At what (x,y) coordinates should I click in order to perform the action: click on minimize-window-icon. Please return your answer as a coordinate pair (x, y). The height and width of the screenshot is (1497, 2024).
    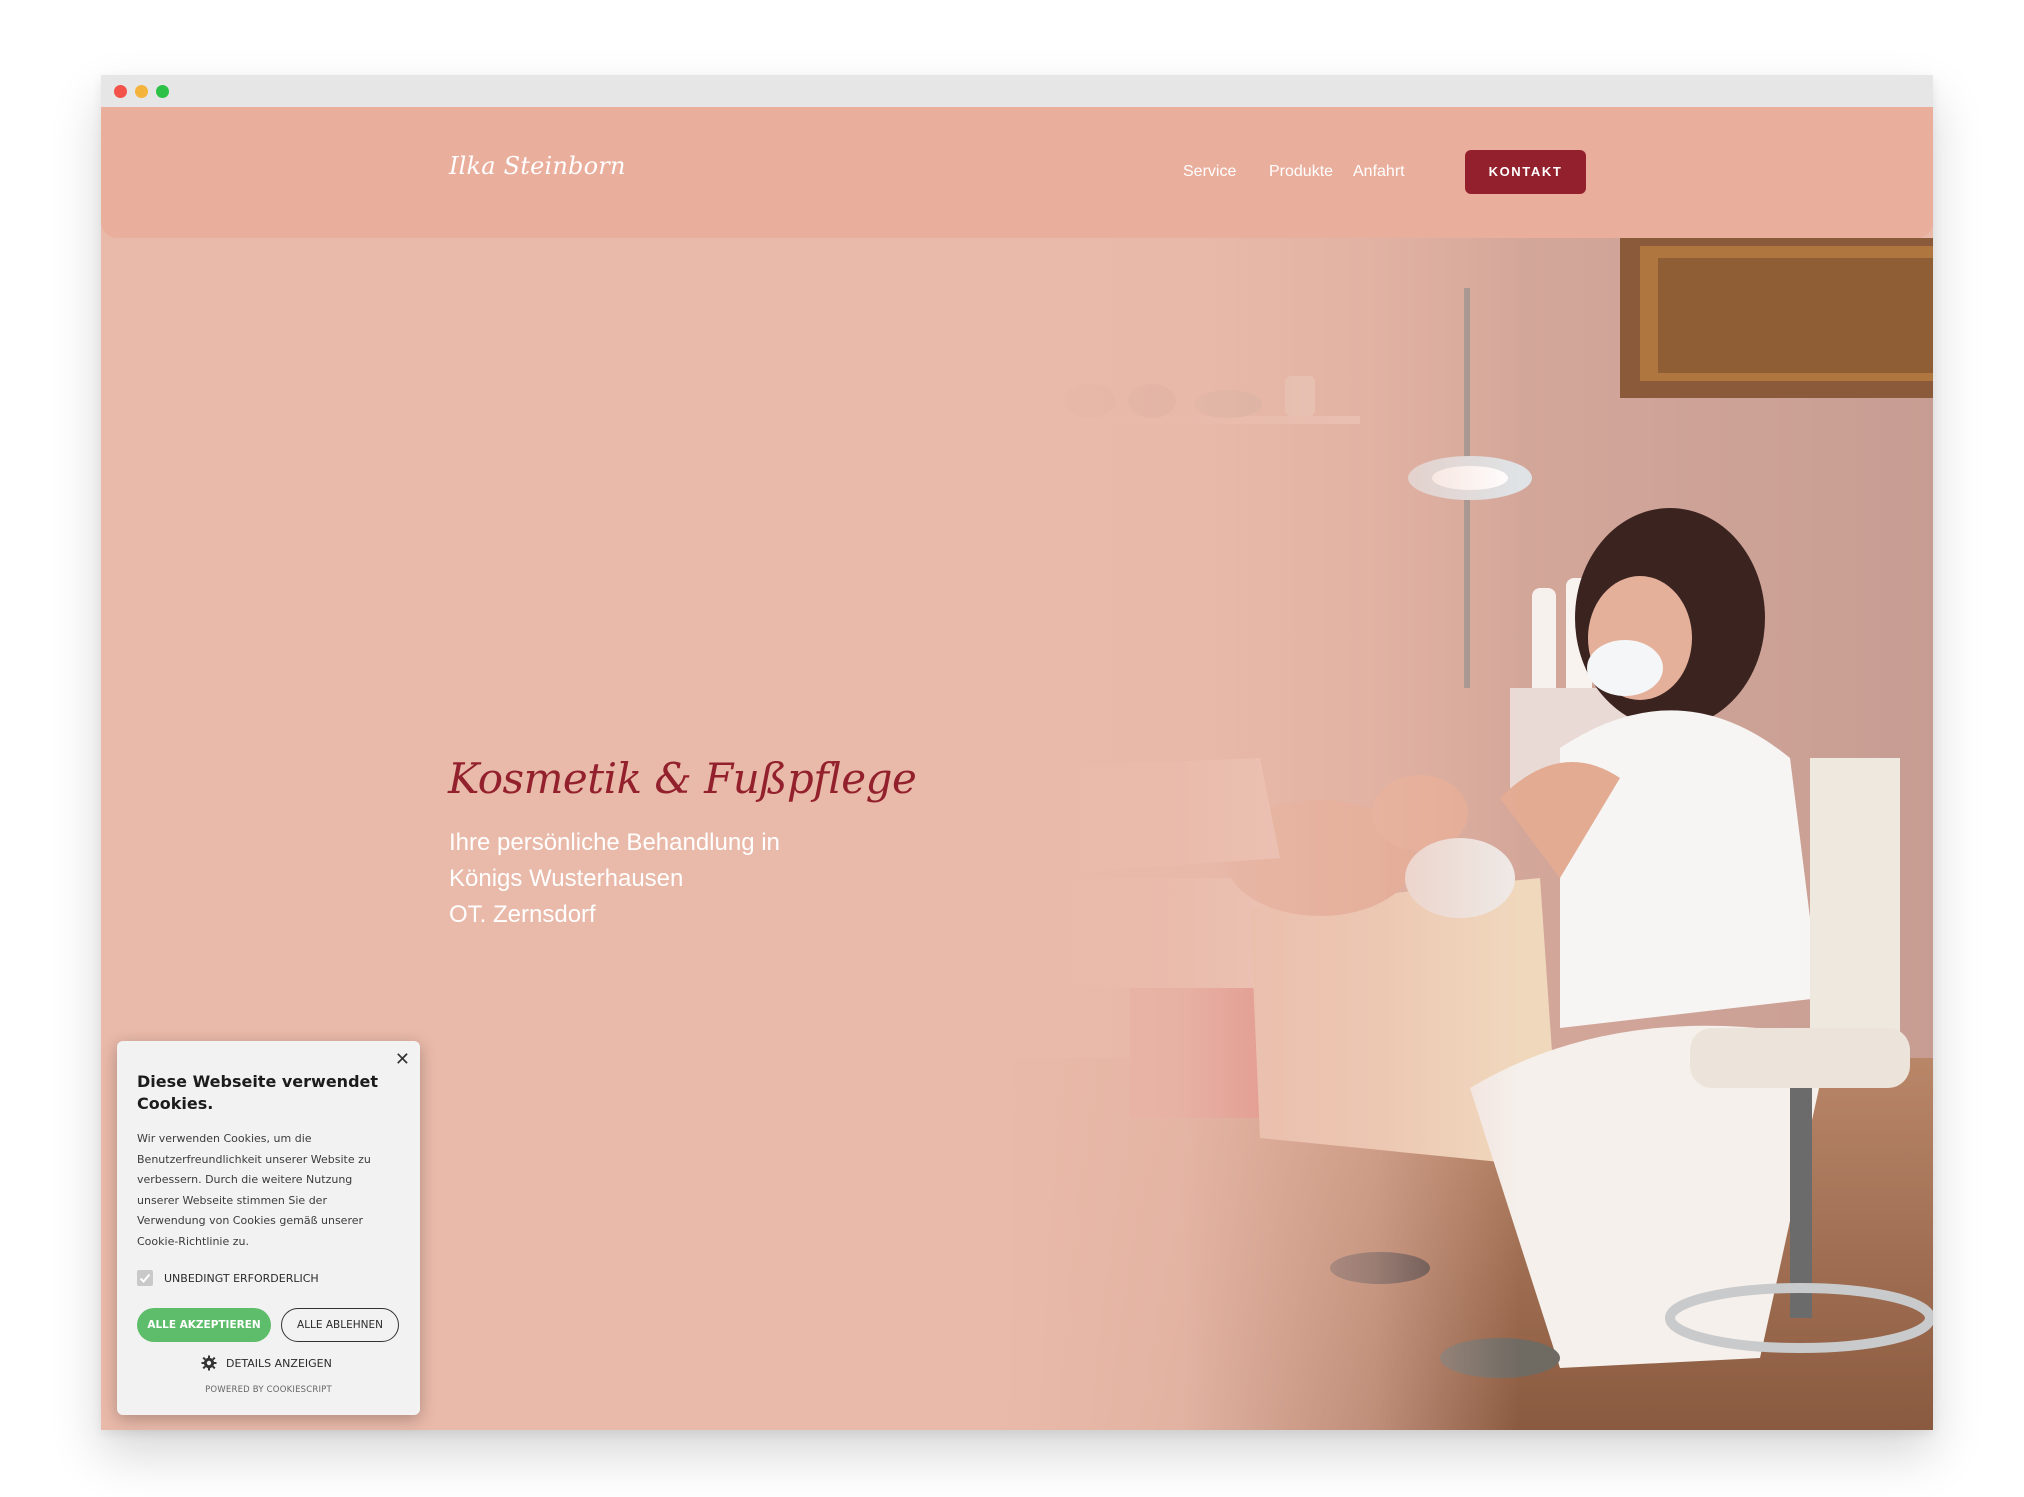
    Looking at the image, I should click on (141, 91).